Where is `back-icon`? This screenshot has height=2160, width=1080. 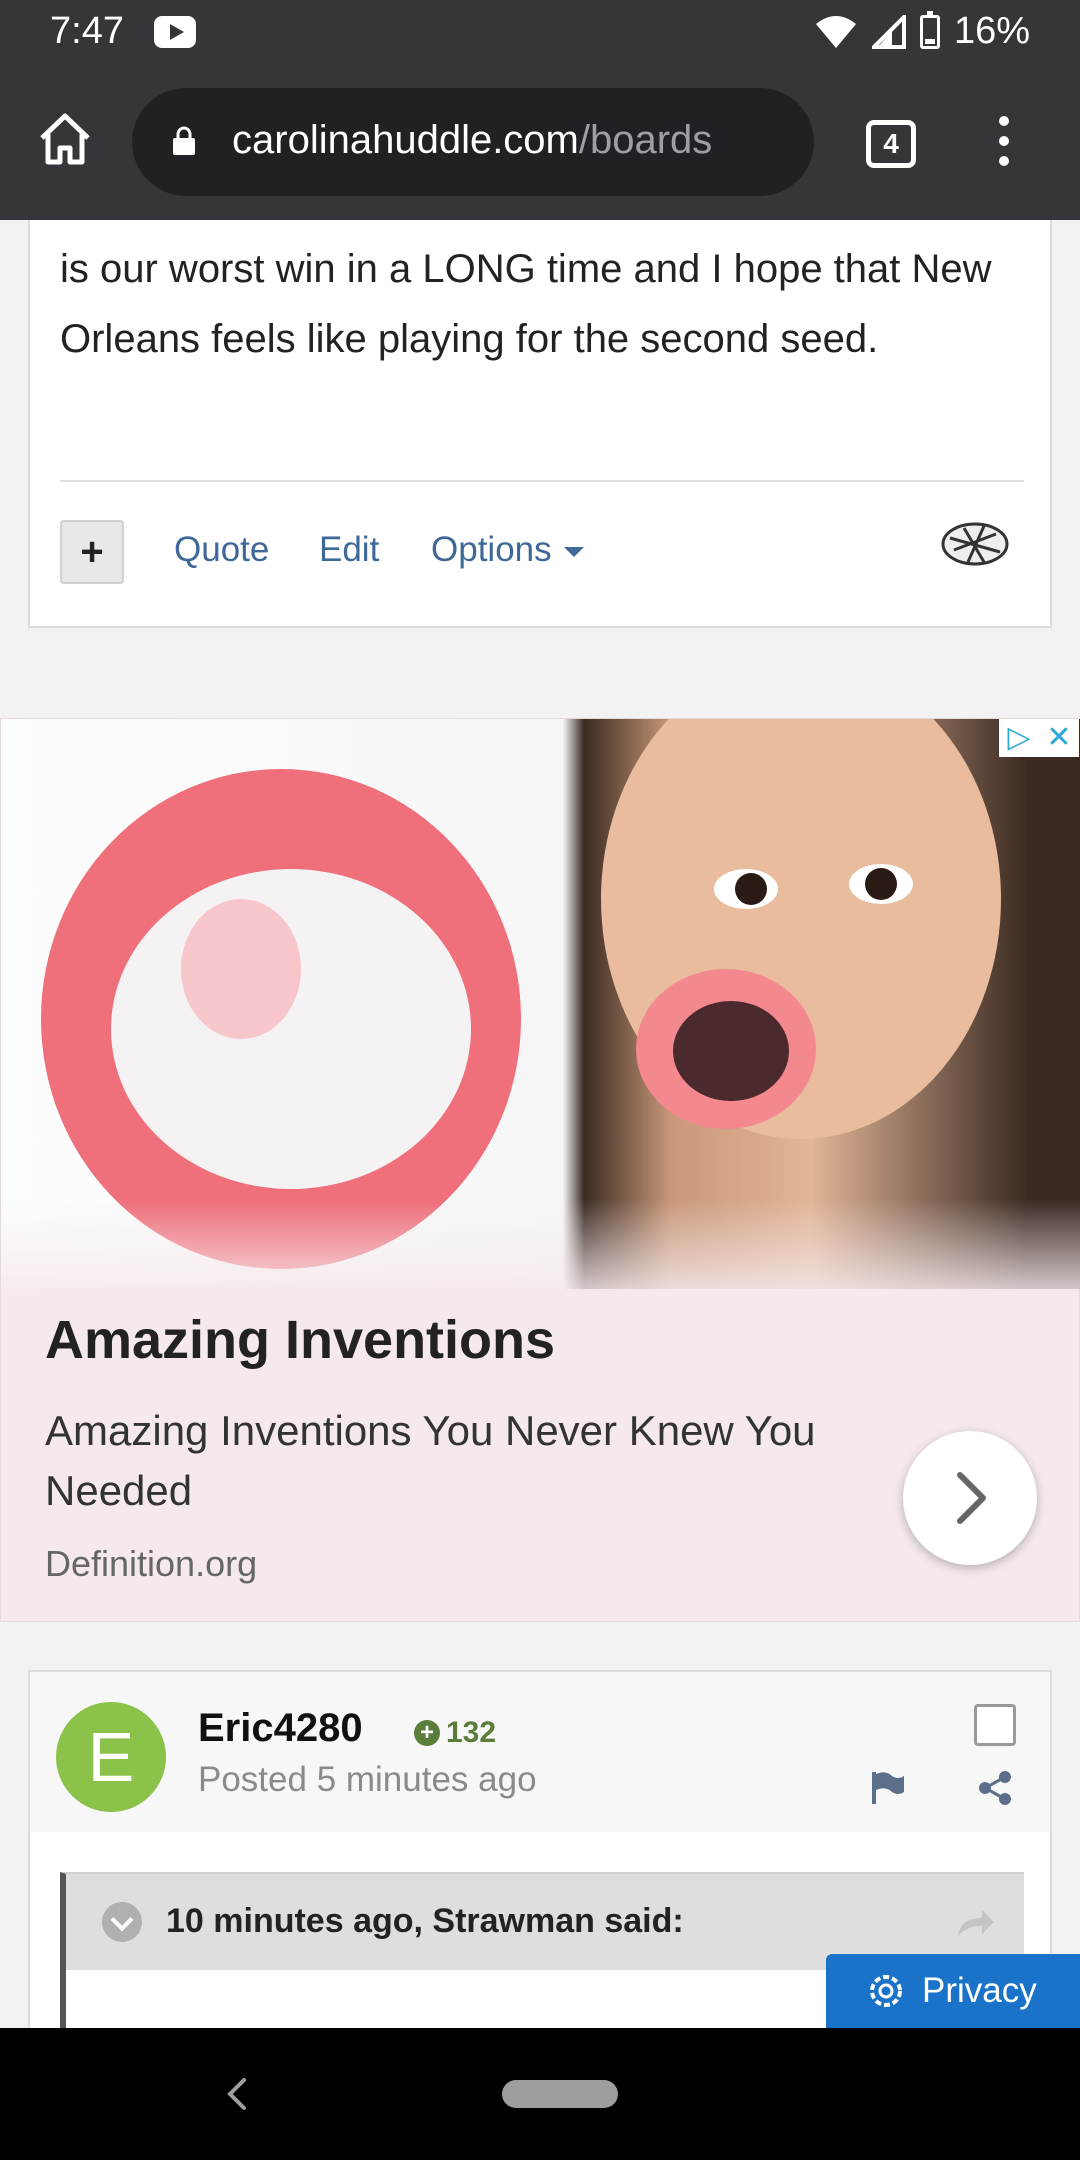 back-icon is located at coordinates (237, 2094).